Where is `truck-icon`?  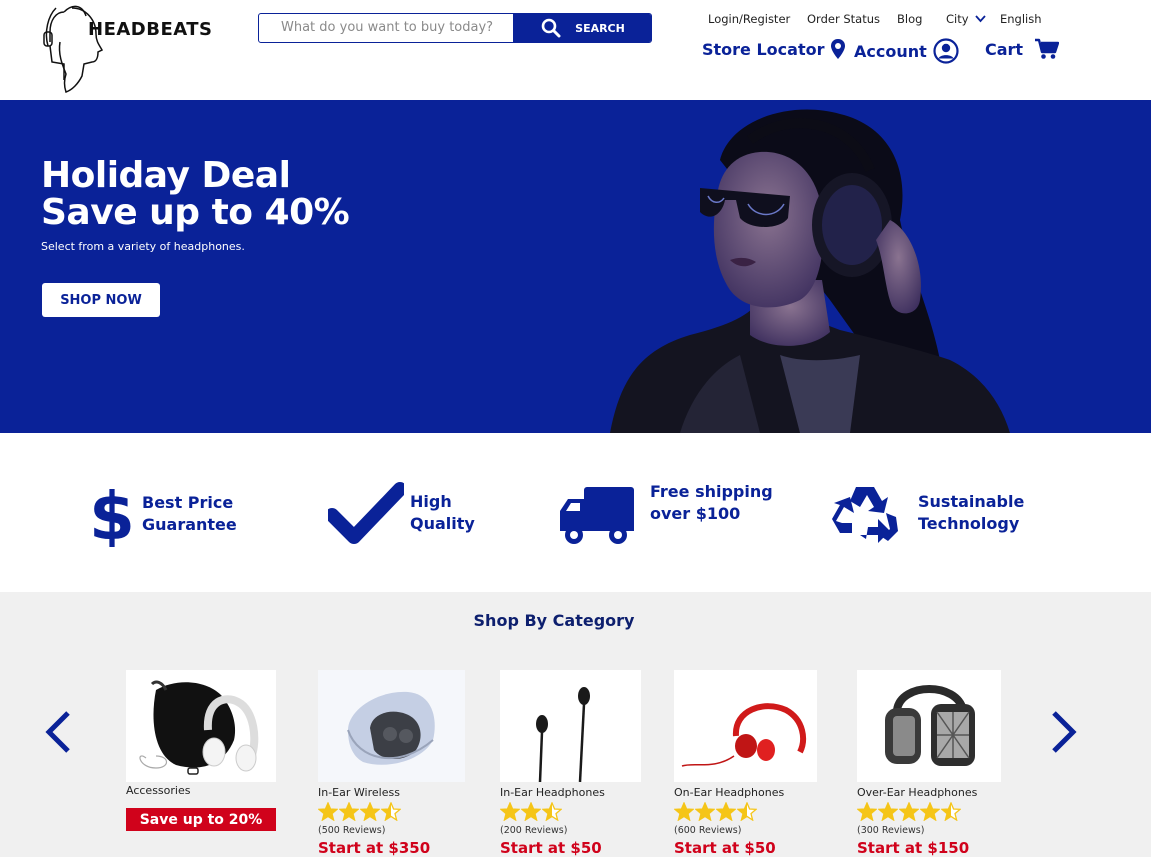 truck-icon is located at coordinates (597, 515).